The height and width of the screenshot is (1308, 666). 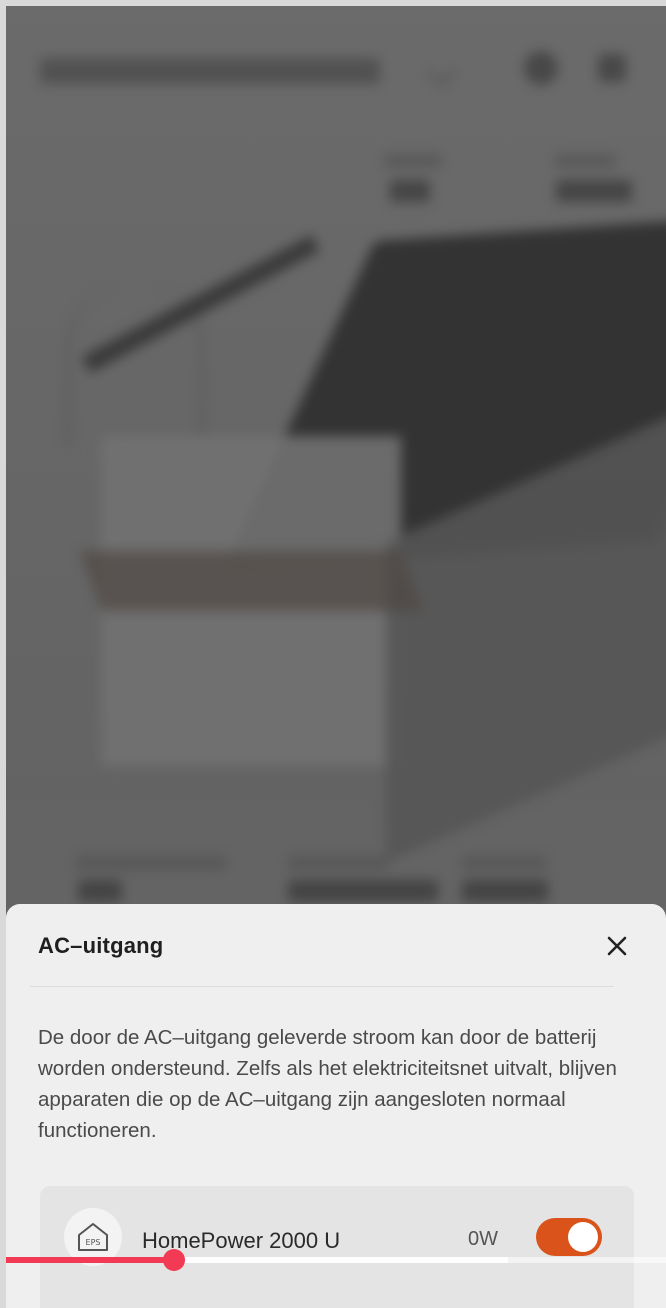 What do you see at coordinates (583, 1237) in the screenshot?
I see `toggle-knob` at bounding box center [583, 1237].